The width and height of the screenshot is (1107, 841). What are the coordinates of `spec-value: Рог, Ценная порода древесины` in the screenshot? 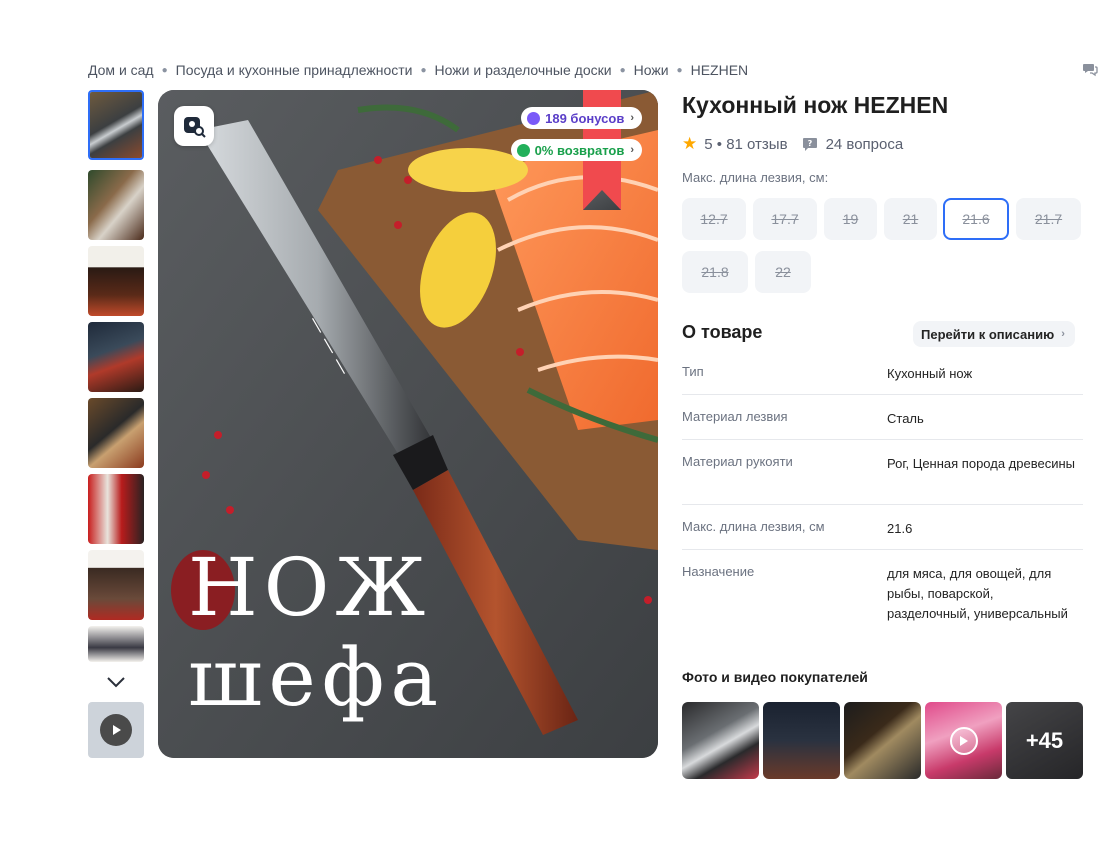 It's located at (981, 463).